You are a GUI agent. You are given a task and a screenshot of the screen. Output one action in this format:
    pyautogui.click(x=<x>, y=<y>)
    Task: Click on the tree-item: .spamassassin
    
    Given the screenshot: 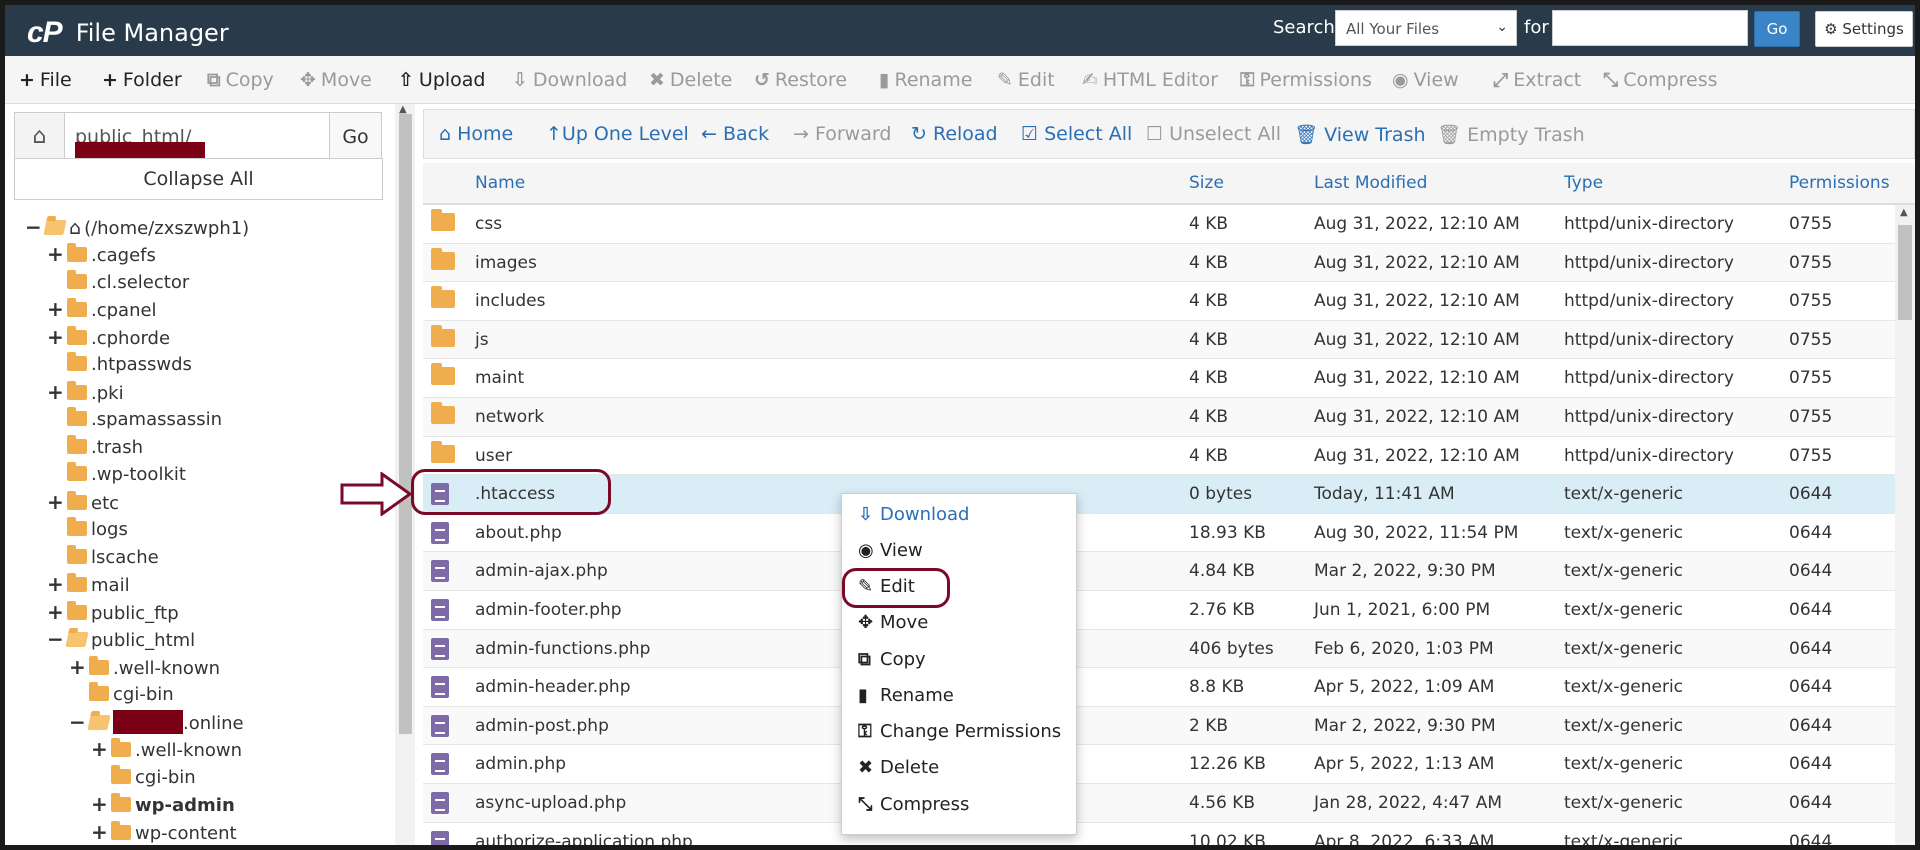 What is the action you would take?
    pyautogui.click(x=142, y=419)
    